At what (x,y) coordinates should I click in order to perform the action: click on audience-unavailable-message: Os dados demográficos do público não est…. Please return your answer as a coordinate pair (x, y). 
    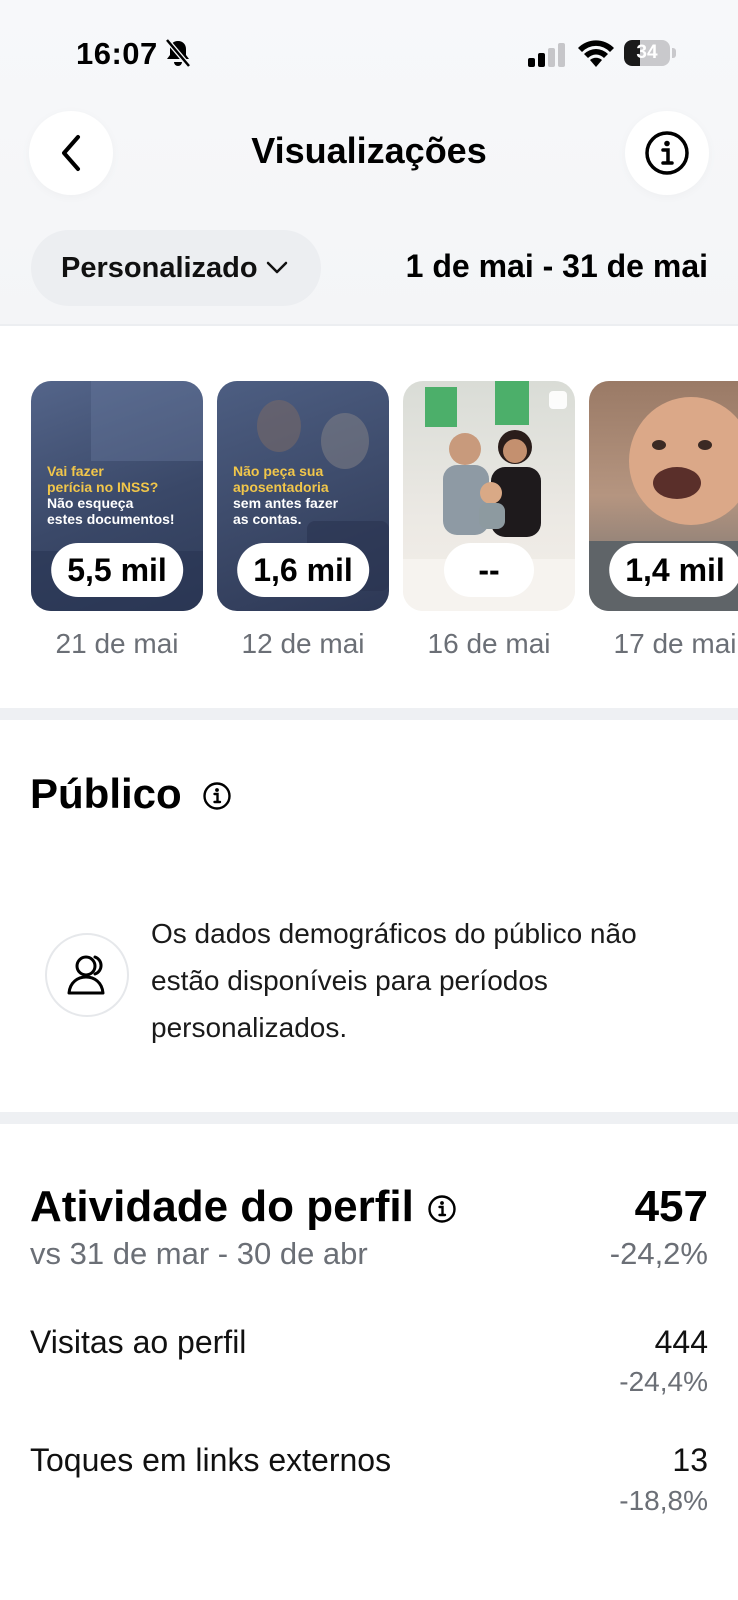
    Looking at the image, I should click on (394, 980).